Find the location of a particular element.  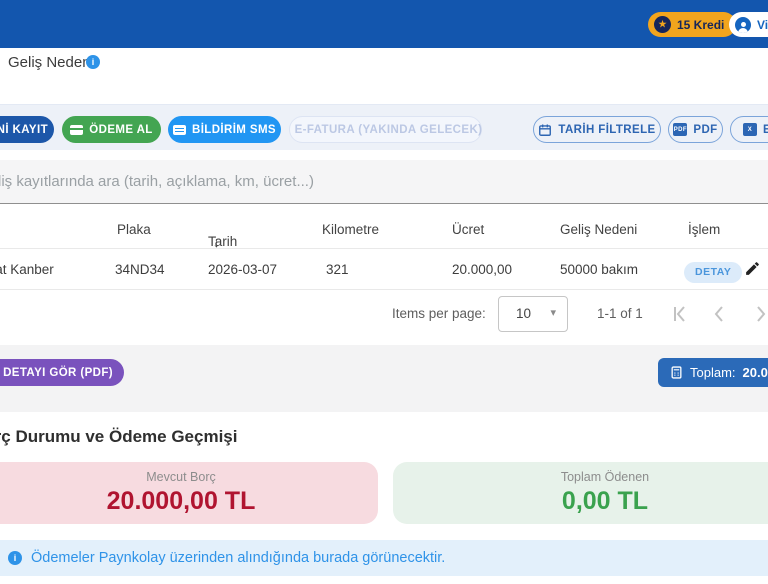

current-debt-value: 20.000,00 TL is located at coordinates (181, 501).